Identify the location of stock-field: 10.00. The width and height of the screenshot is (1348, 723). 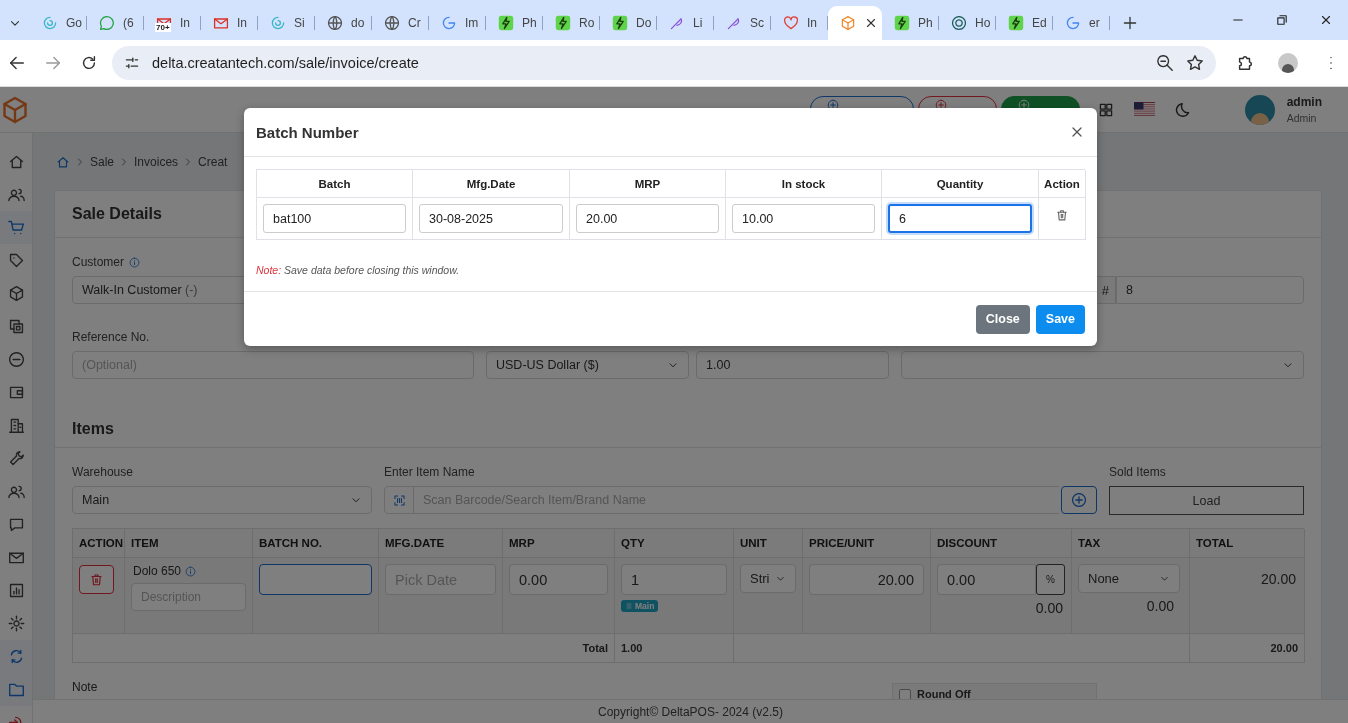
(803, 218).